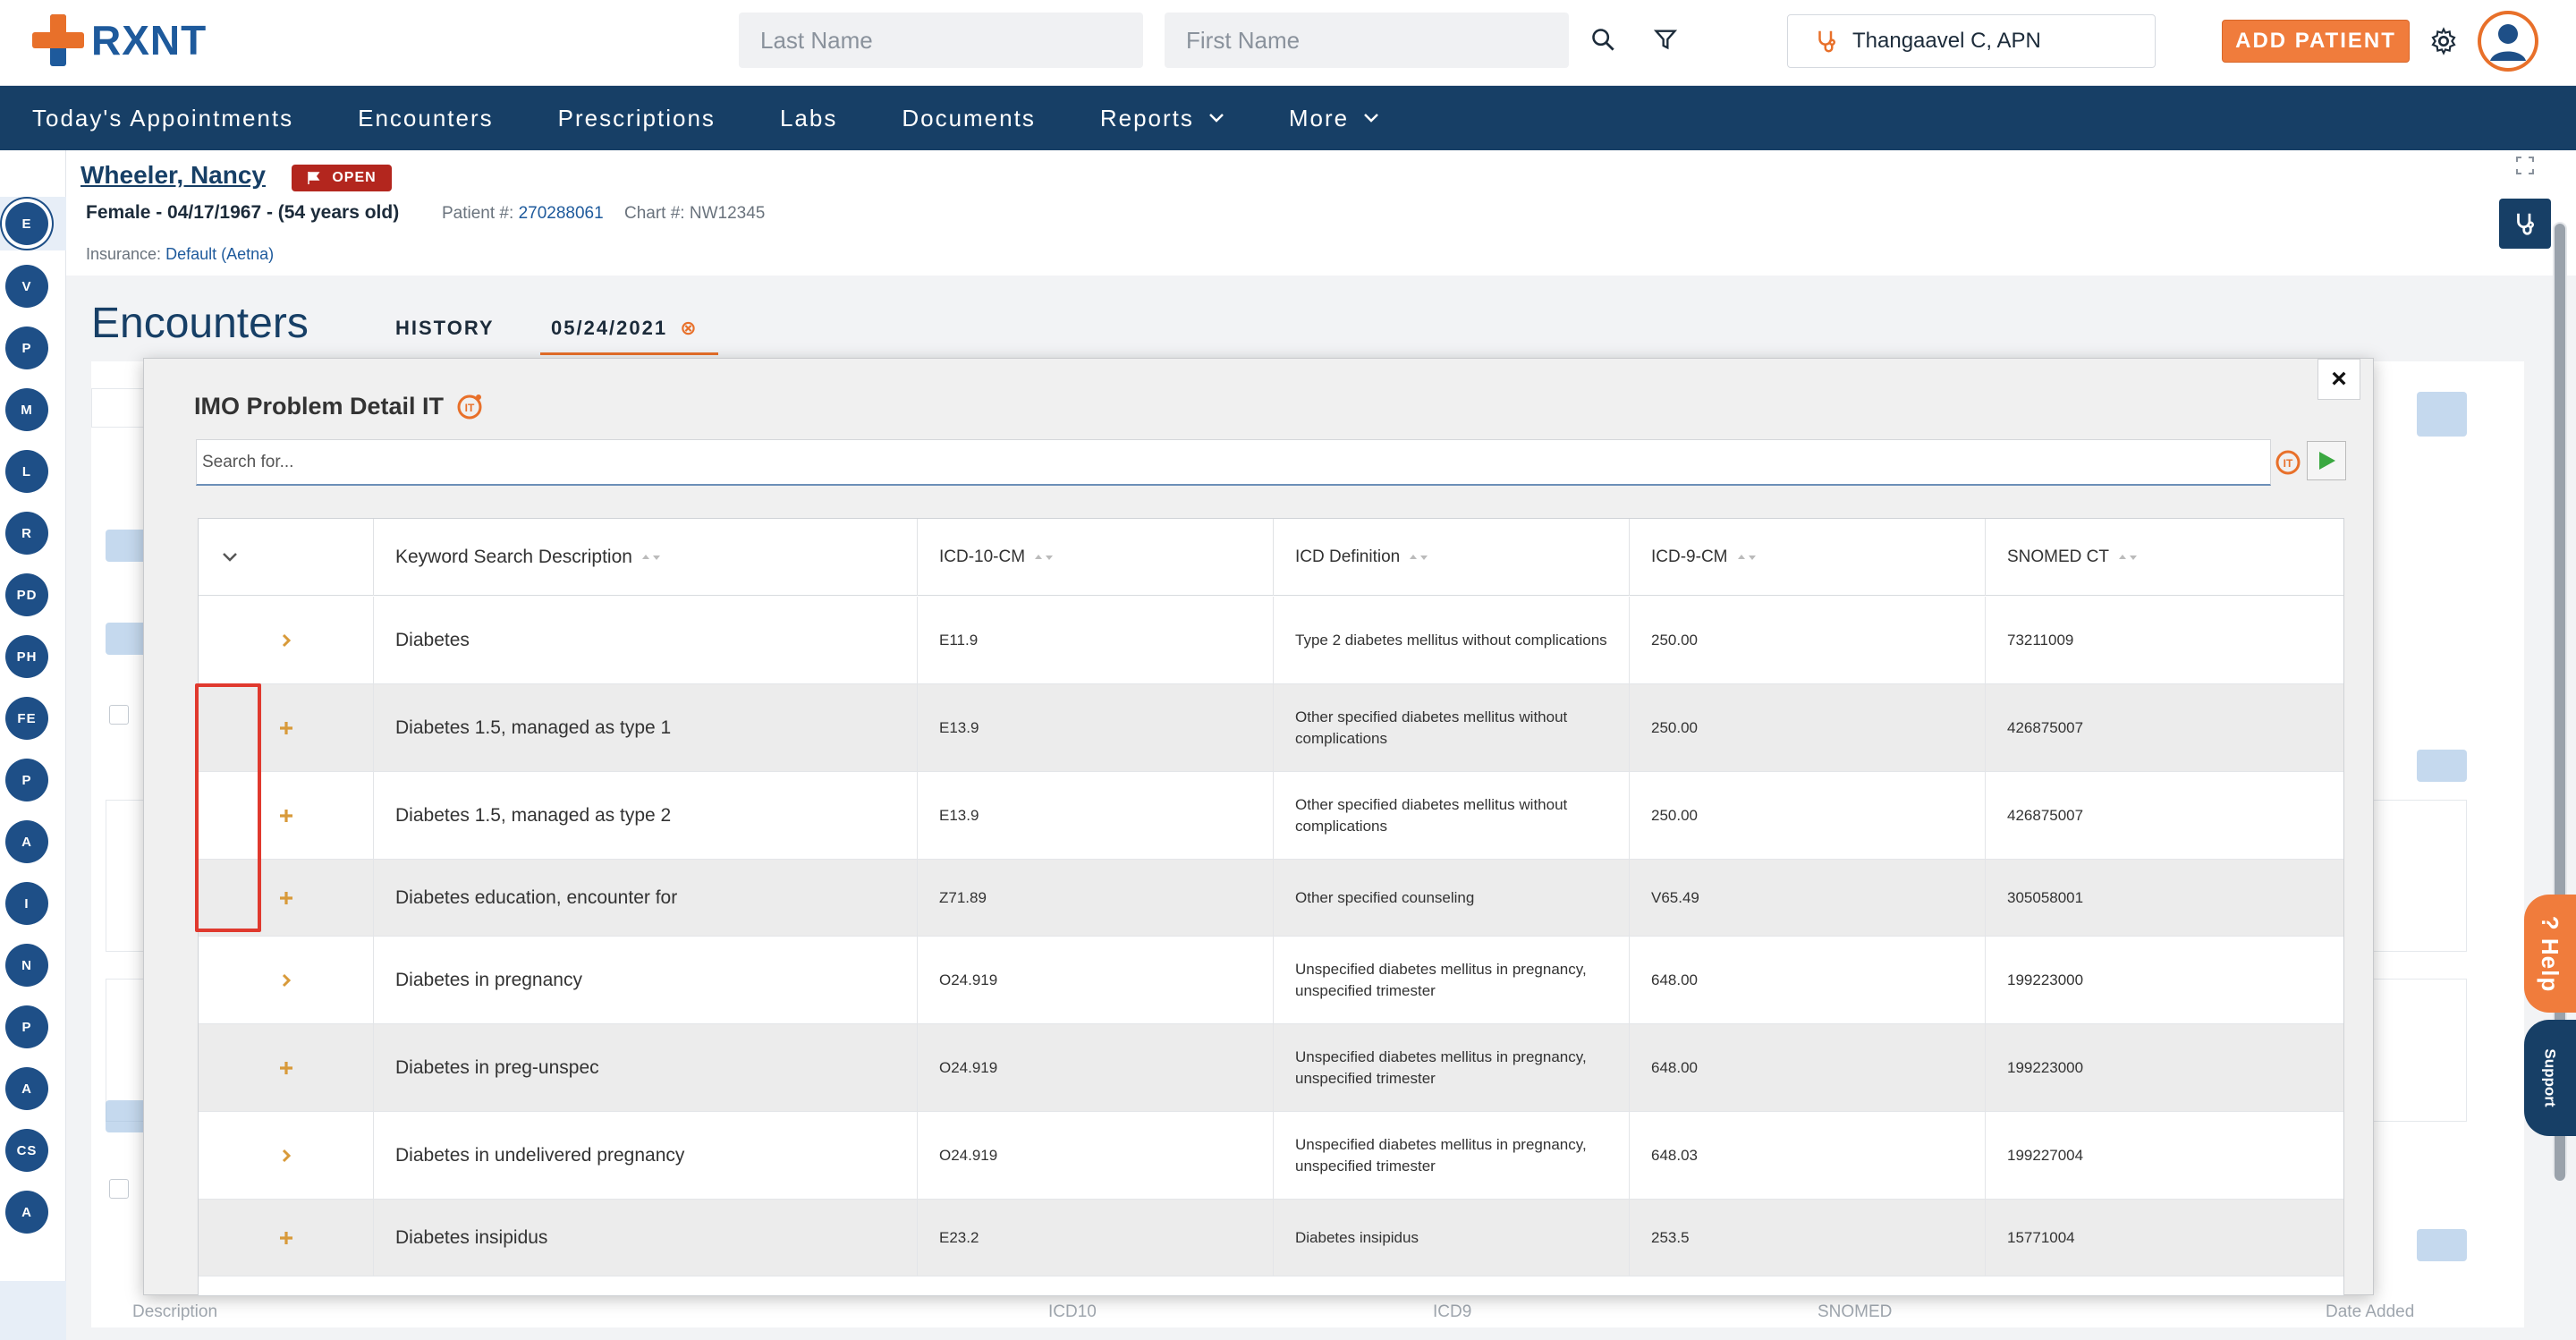 The height and width of the screenshot is (1340, 2576). Describe the element at coordinates (149, 40) in the screenshot. I see `logo-text: RXNT` at that location.